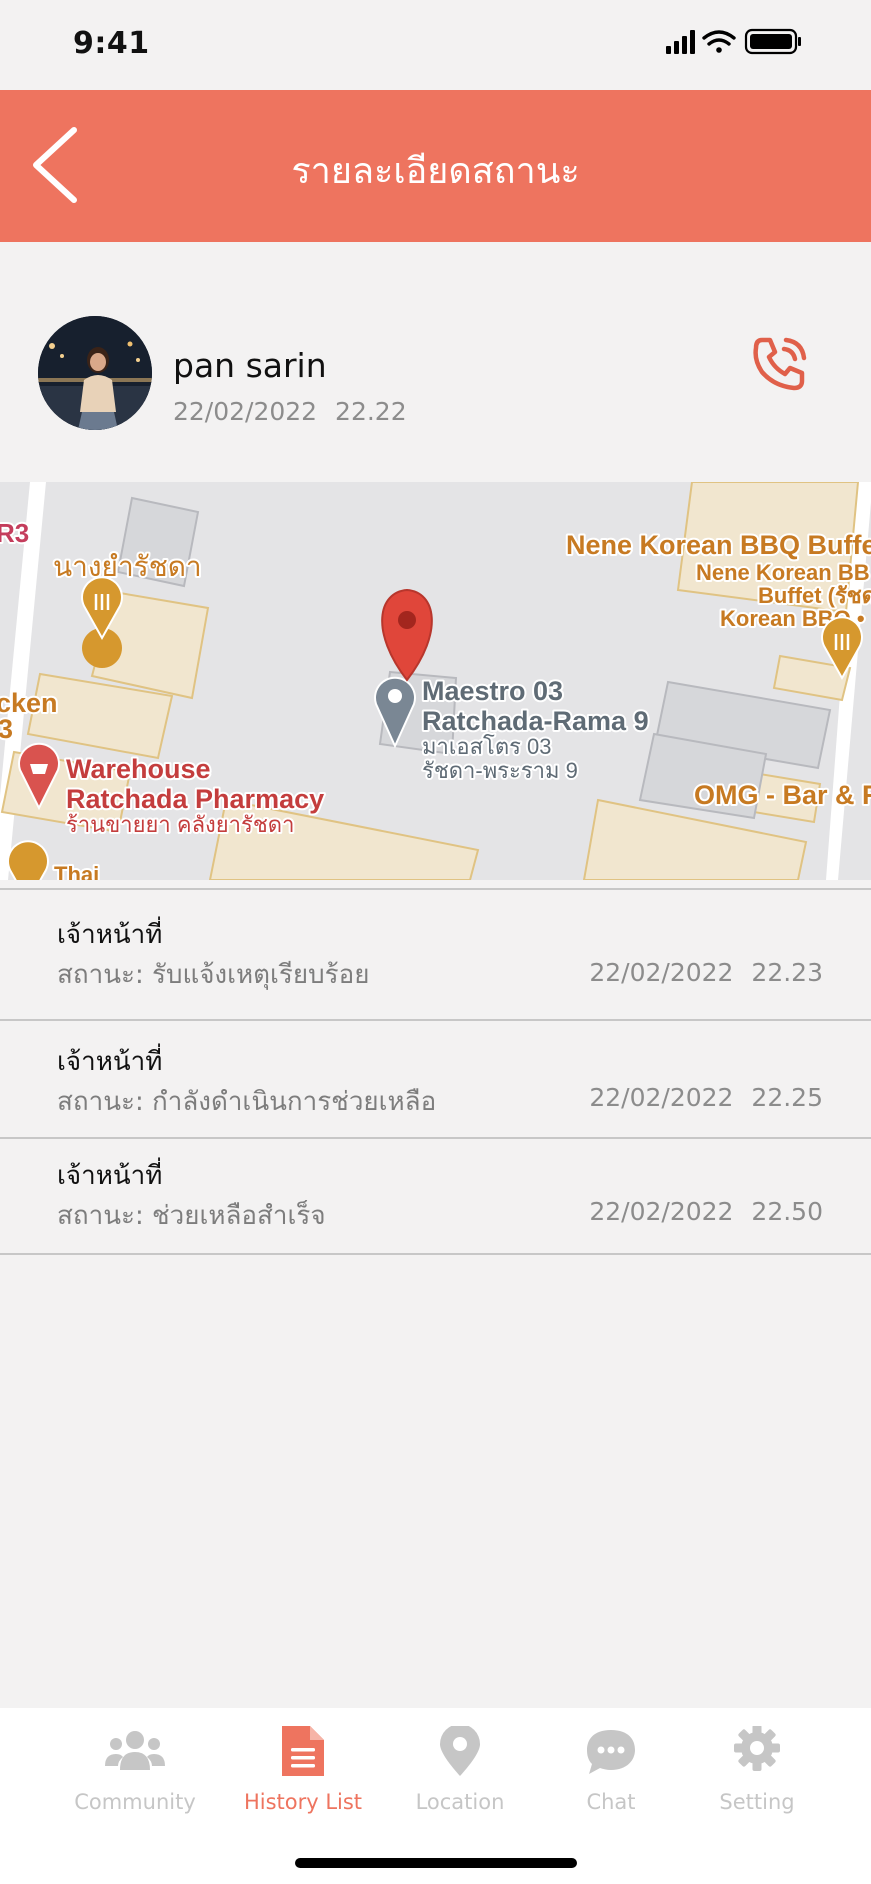 Image resolution: width=871 pixels, height=1884 pixels. What do you see at coordinates (460, 1781) in the screenshot?
I see `tab-location: Location` at bounding box center [460, 1781].